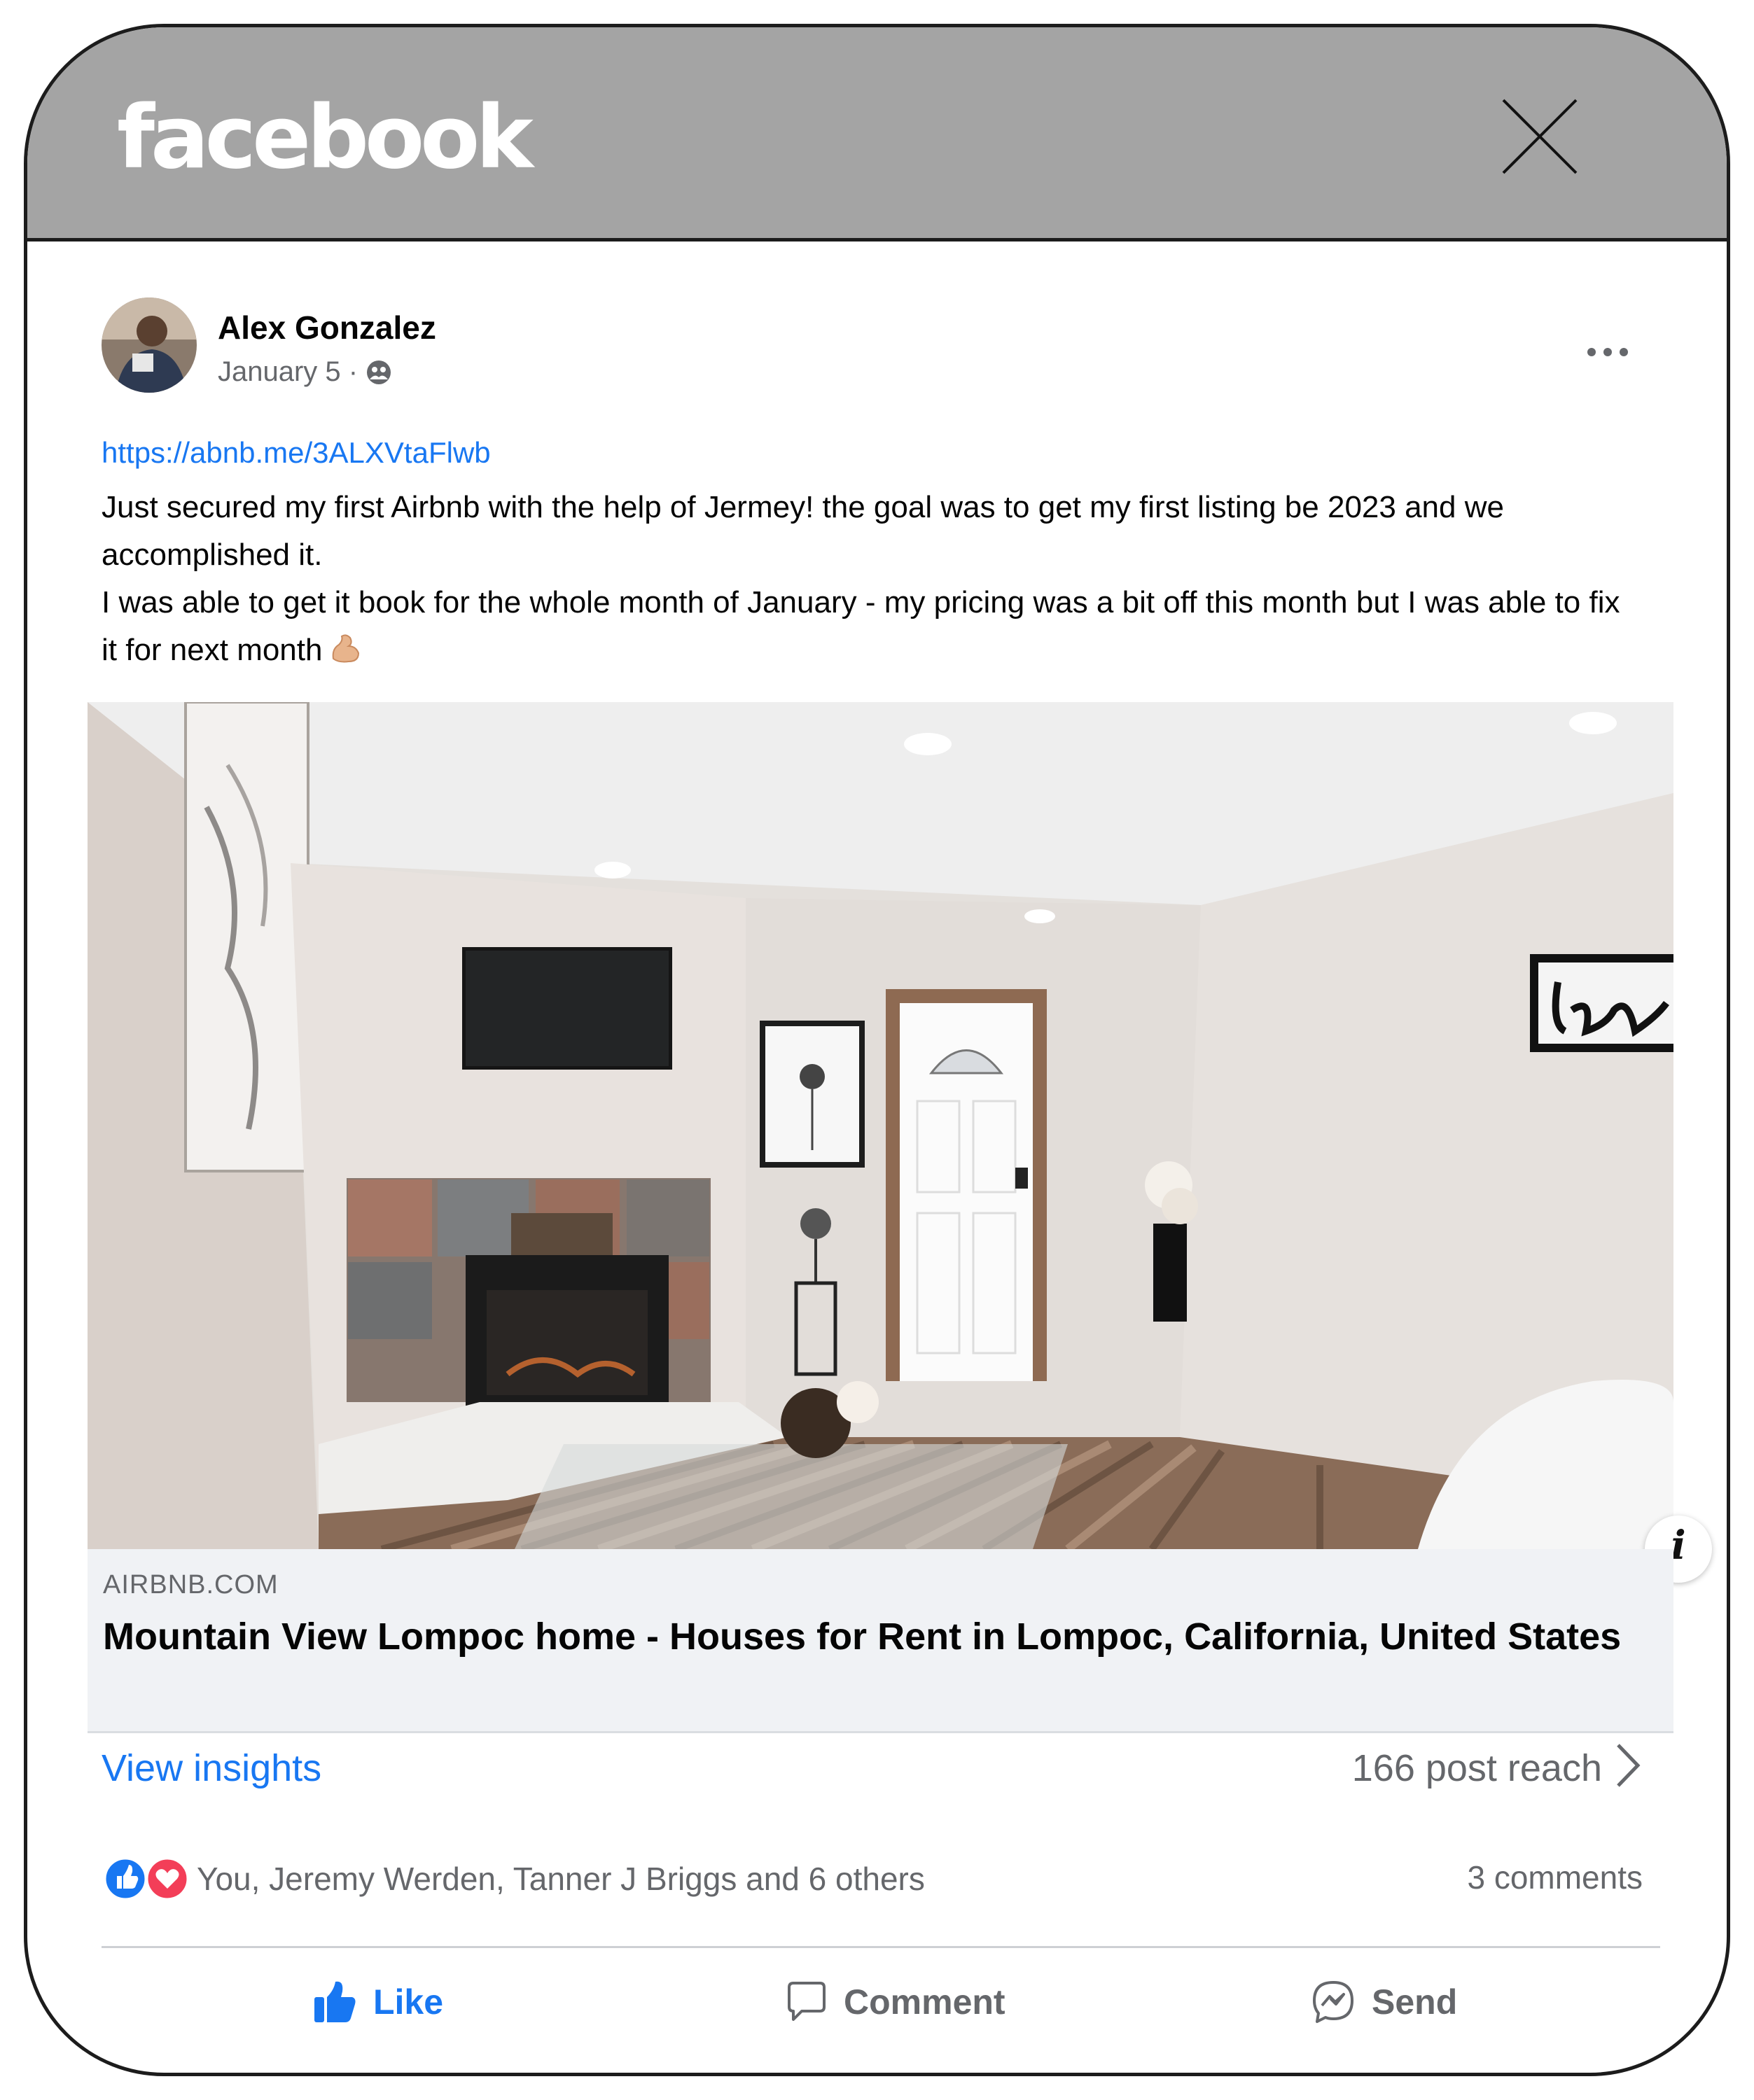 This screenshot has width=1754, height=2100. Describe the element at coordinates (146, 1879) in the screenshot. I see `reaction-icons` at that location.